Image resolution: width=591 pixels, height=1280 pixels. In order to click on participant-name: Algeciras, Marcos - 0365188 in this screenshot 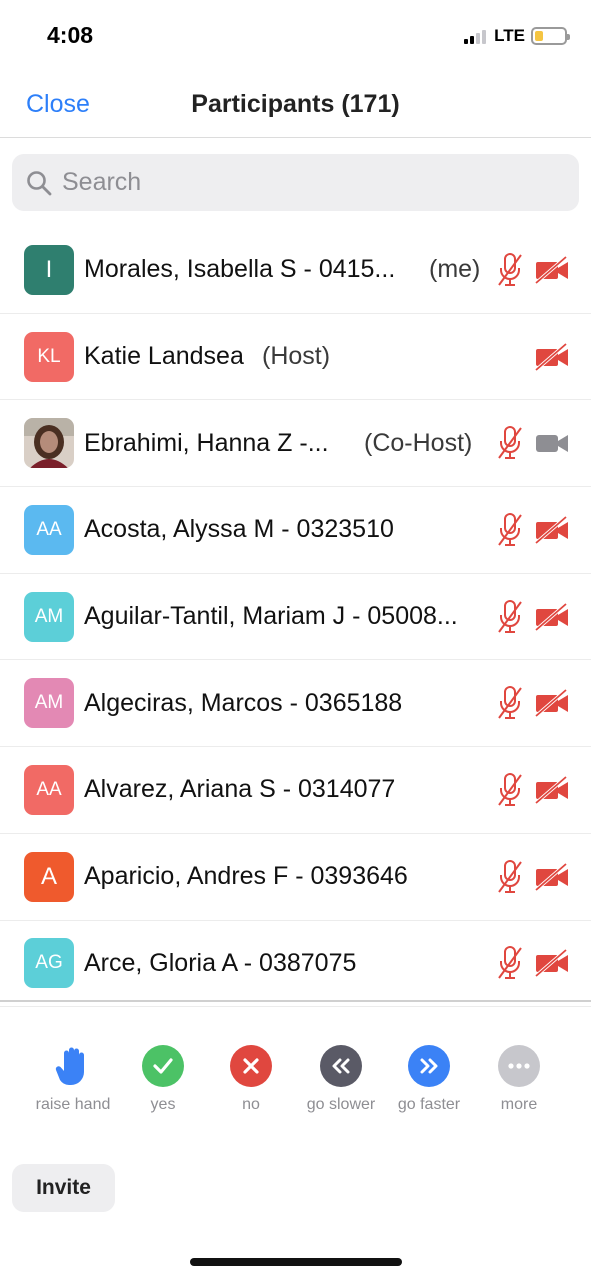, I will do `click(243, 702)`.